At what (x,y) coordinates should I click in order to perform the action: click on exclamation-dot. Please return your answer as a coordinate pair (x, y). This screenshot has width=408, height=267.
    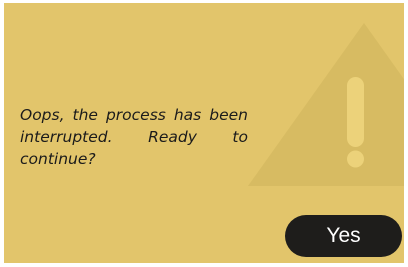
    Looking at the image, I should click on (355, 159).